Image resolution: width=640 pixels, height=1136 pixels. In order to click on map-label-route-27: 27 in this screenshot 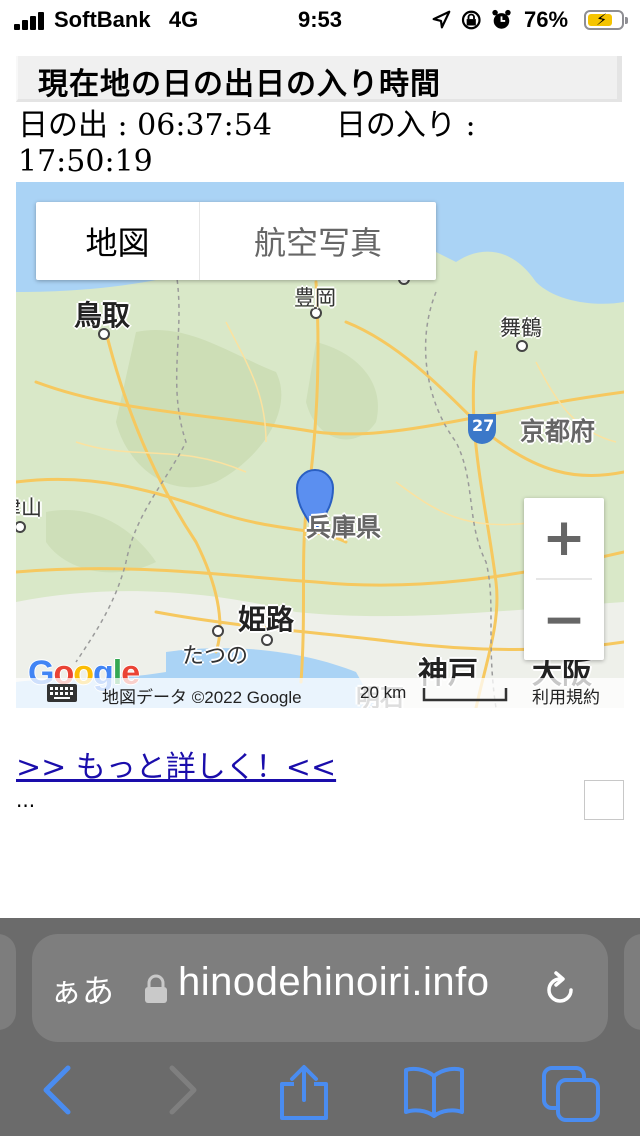, I will do `click(483, 425)`.